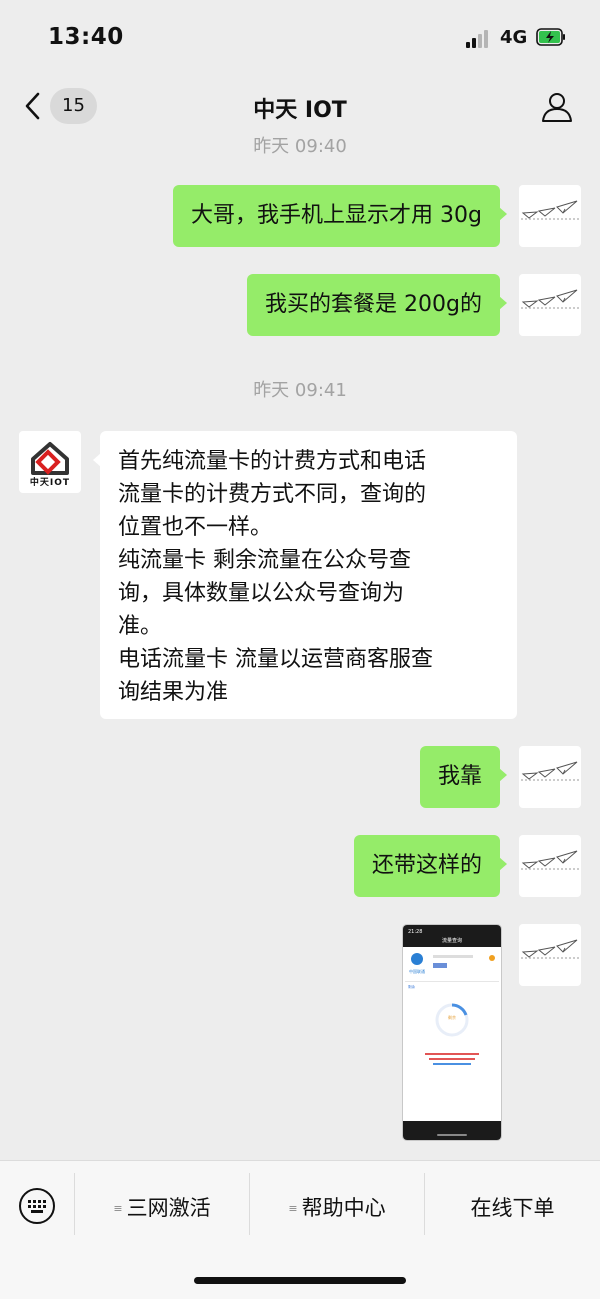 The image size is (600, 1299). What do you see at coordinates (86, 37) in the screenshot?
I see `status-time: 13:40` at bounding box center [86, 37].